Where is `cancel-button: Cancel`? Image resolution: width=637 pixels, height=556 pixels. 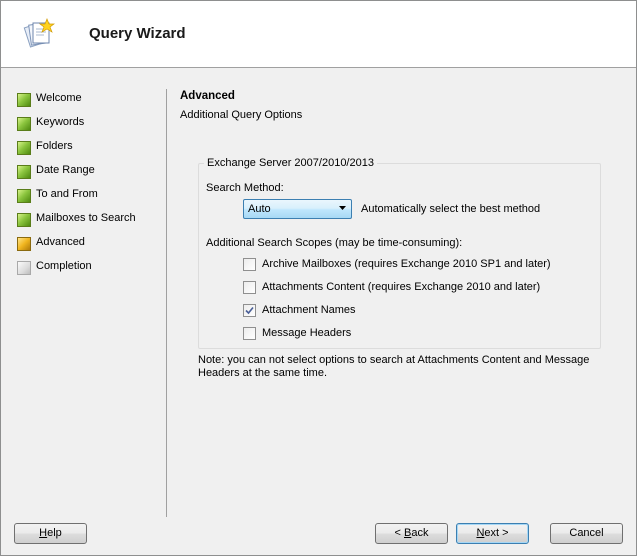 cancel-button: Cancel is located at coordinates (586, 533).